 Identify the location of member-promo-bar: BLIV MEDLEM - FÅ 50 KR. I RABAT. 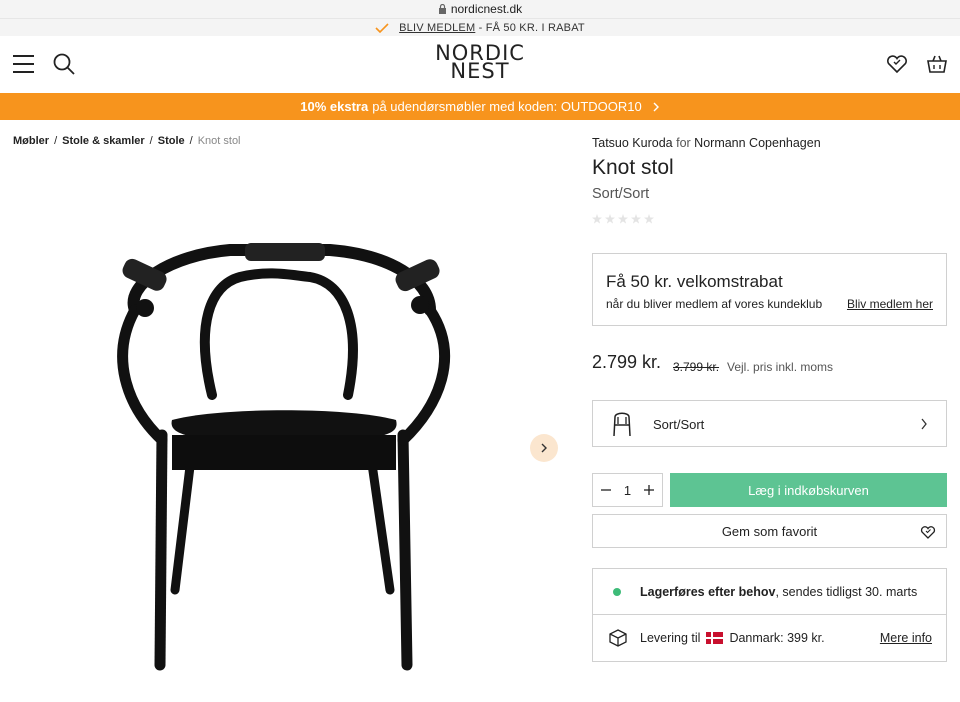
(480, 27).